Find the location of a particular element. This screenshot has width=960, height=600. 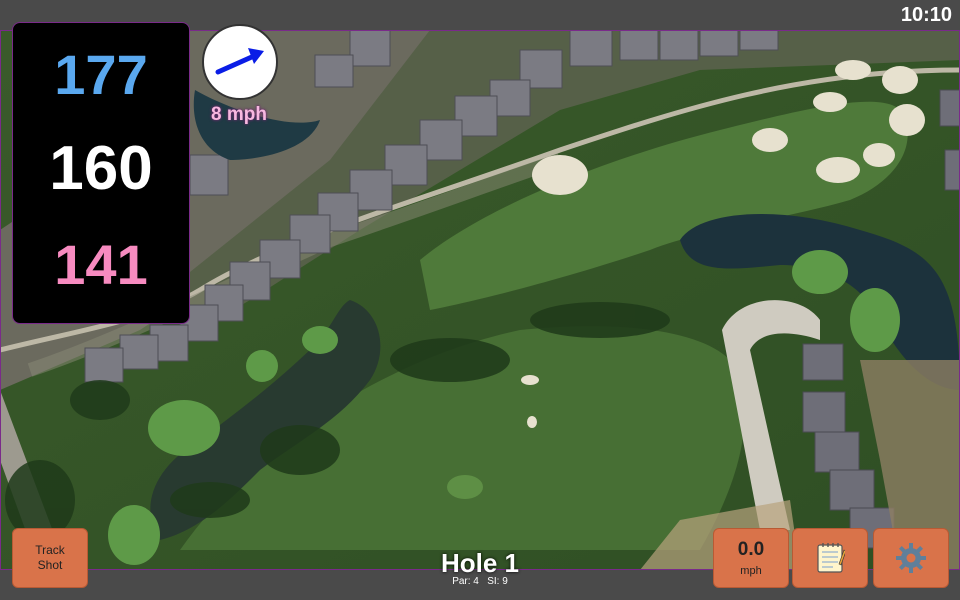

gear-icon is located at coordinates (911, 558).